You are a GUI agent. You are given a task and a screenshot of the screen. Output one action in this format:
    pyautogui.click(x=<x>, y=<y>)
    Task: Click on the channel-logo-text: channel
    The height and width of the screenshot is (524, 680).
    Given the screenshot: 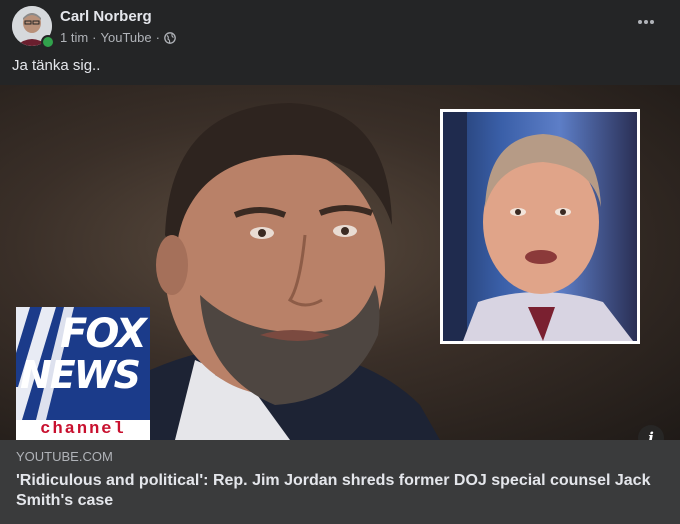 What is the action you would take?
    pyautogui.click(x=83, y=430)
    